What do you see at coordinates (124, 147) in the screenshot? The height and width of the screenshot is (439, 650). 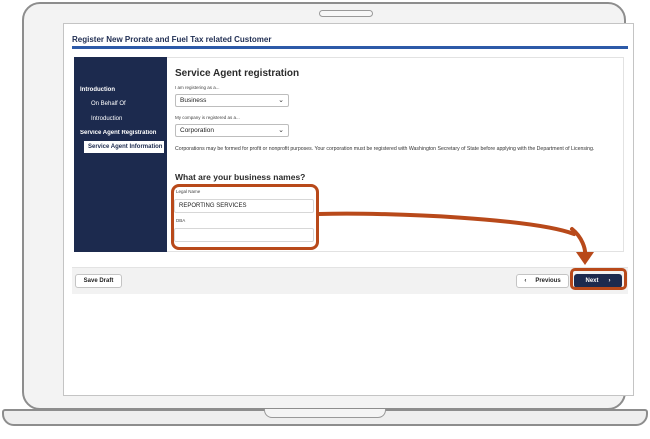 I see `sidebar-item-service-agent-information: Service Agent Information` at bounding box center [124, 147].